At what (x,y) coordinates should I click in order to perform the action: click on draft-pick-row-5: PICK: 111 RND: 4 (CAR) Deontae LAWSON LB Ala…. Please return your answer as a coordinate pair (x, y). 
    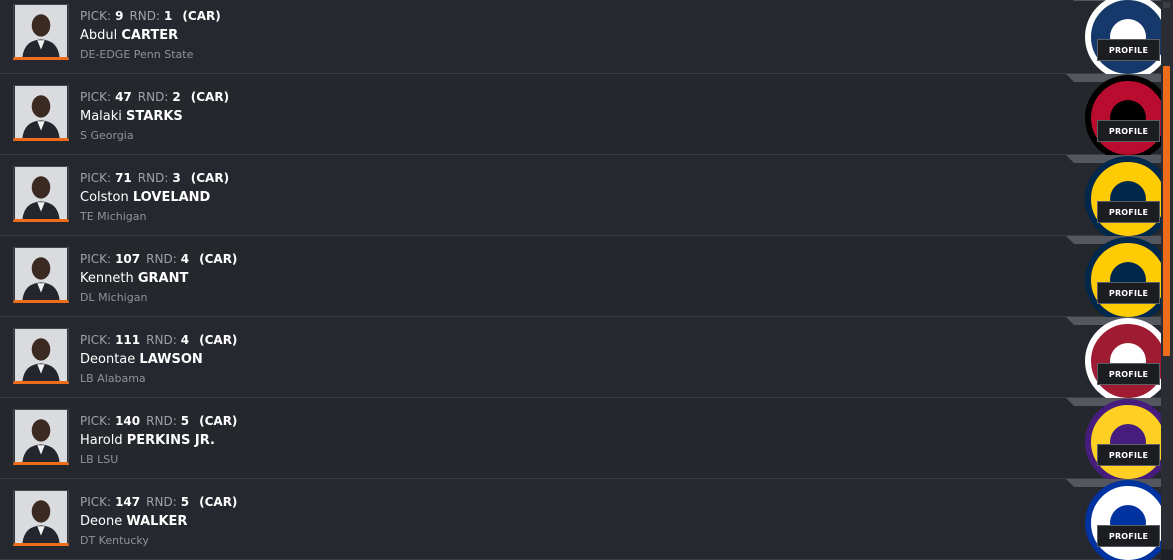
    Looking at the image, I should click on (580, 357).